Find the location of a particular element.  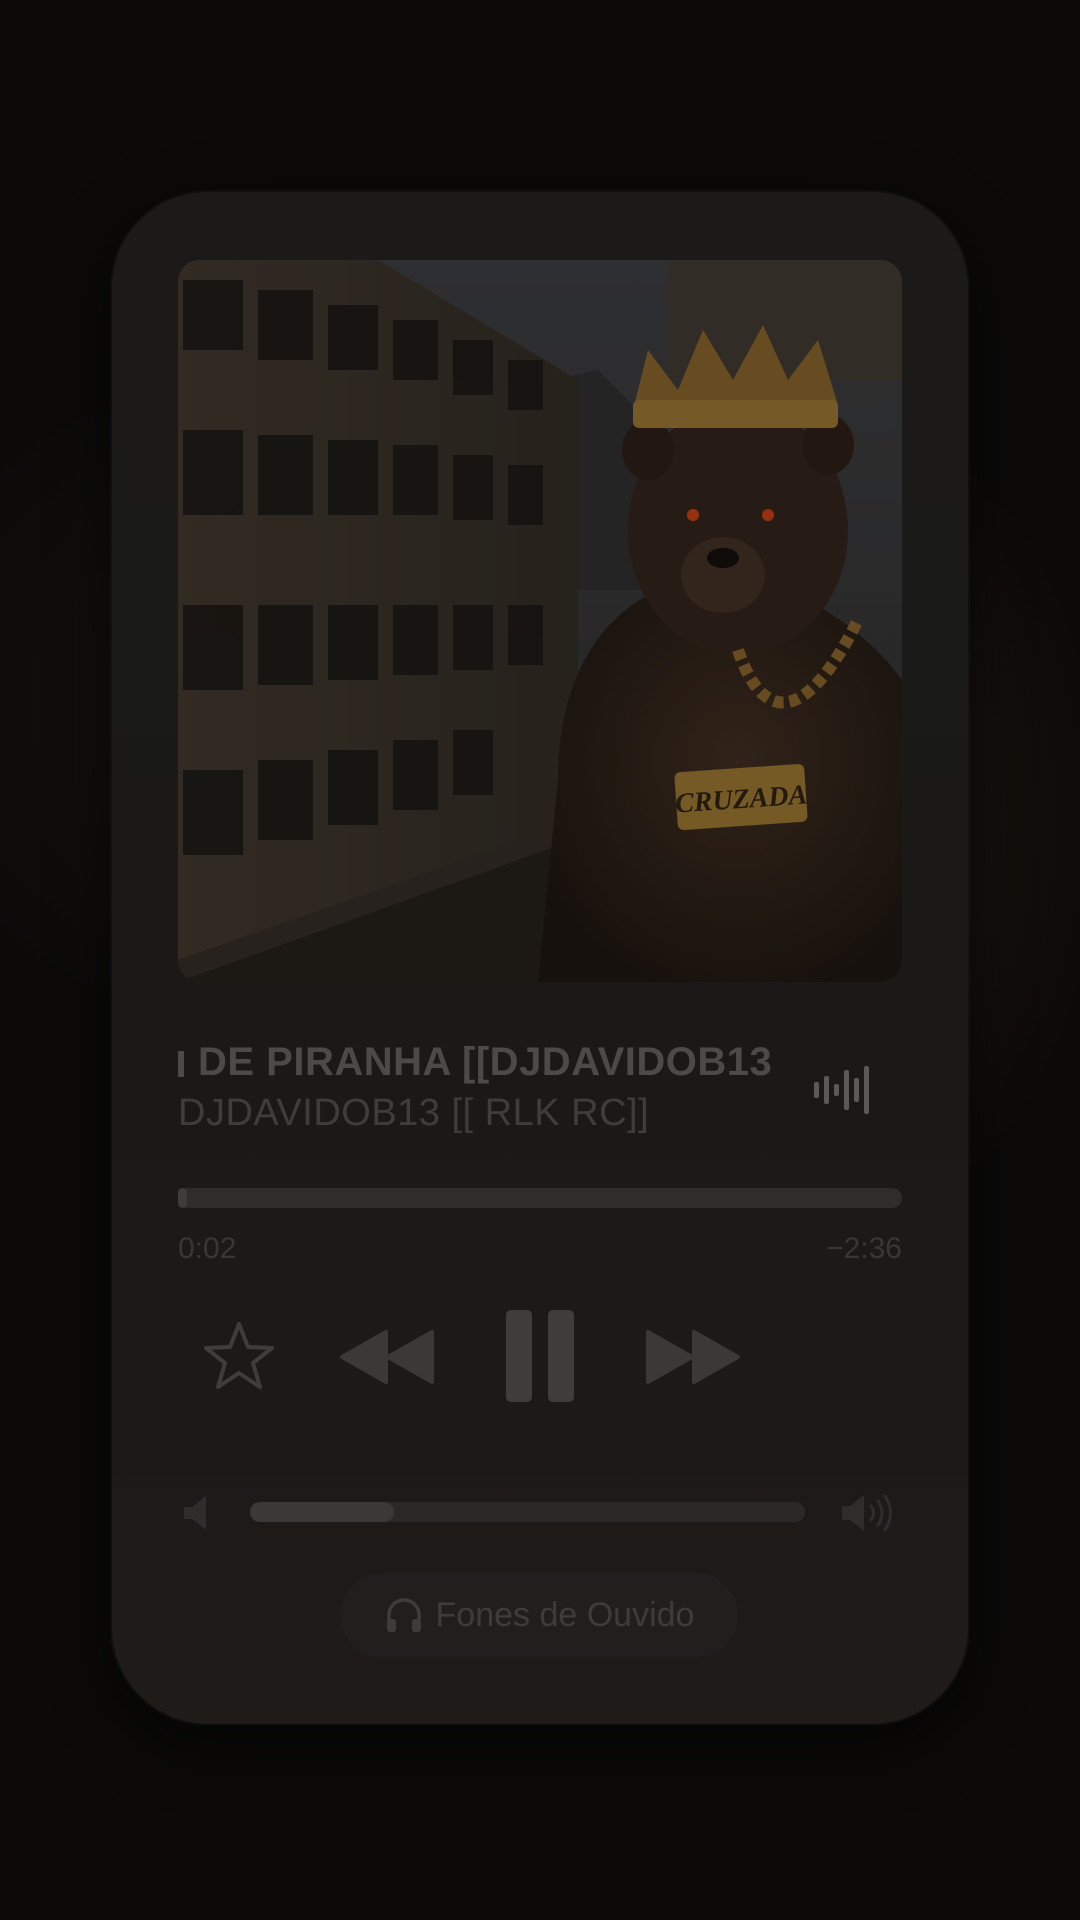

volume-slider-fill is located at coordinates (322, 1512).